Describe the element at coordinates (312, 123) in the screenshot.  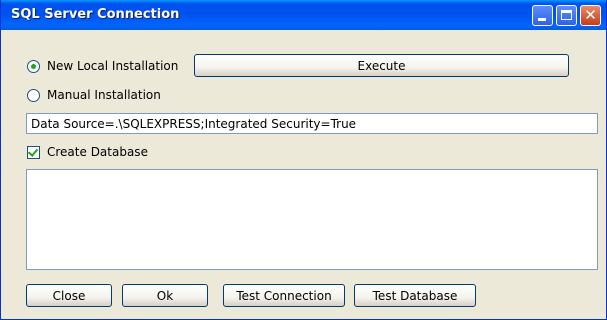
I see `connection-string-input` at that location.